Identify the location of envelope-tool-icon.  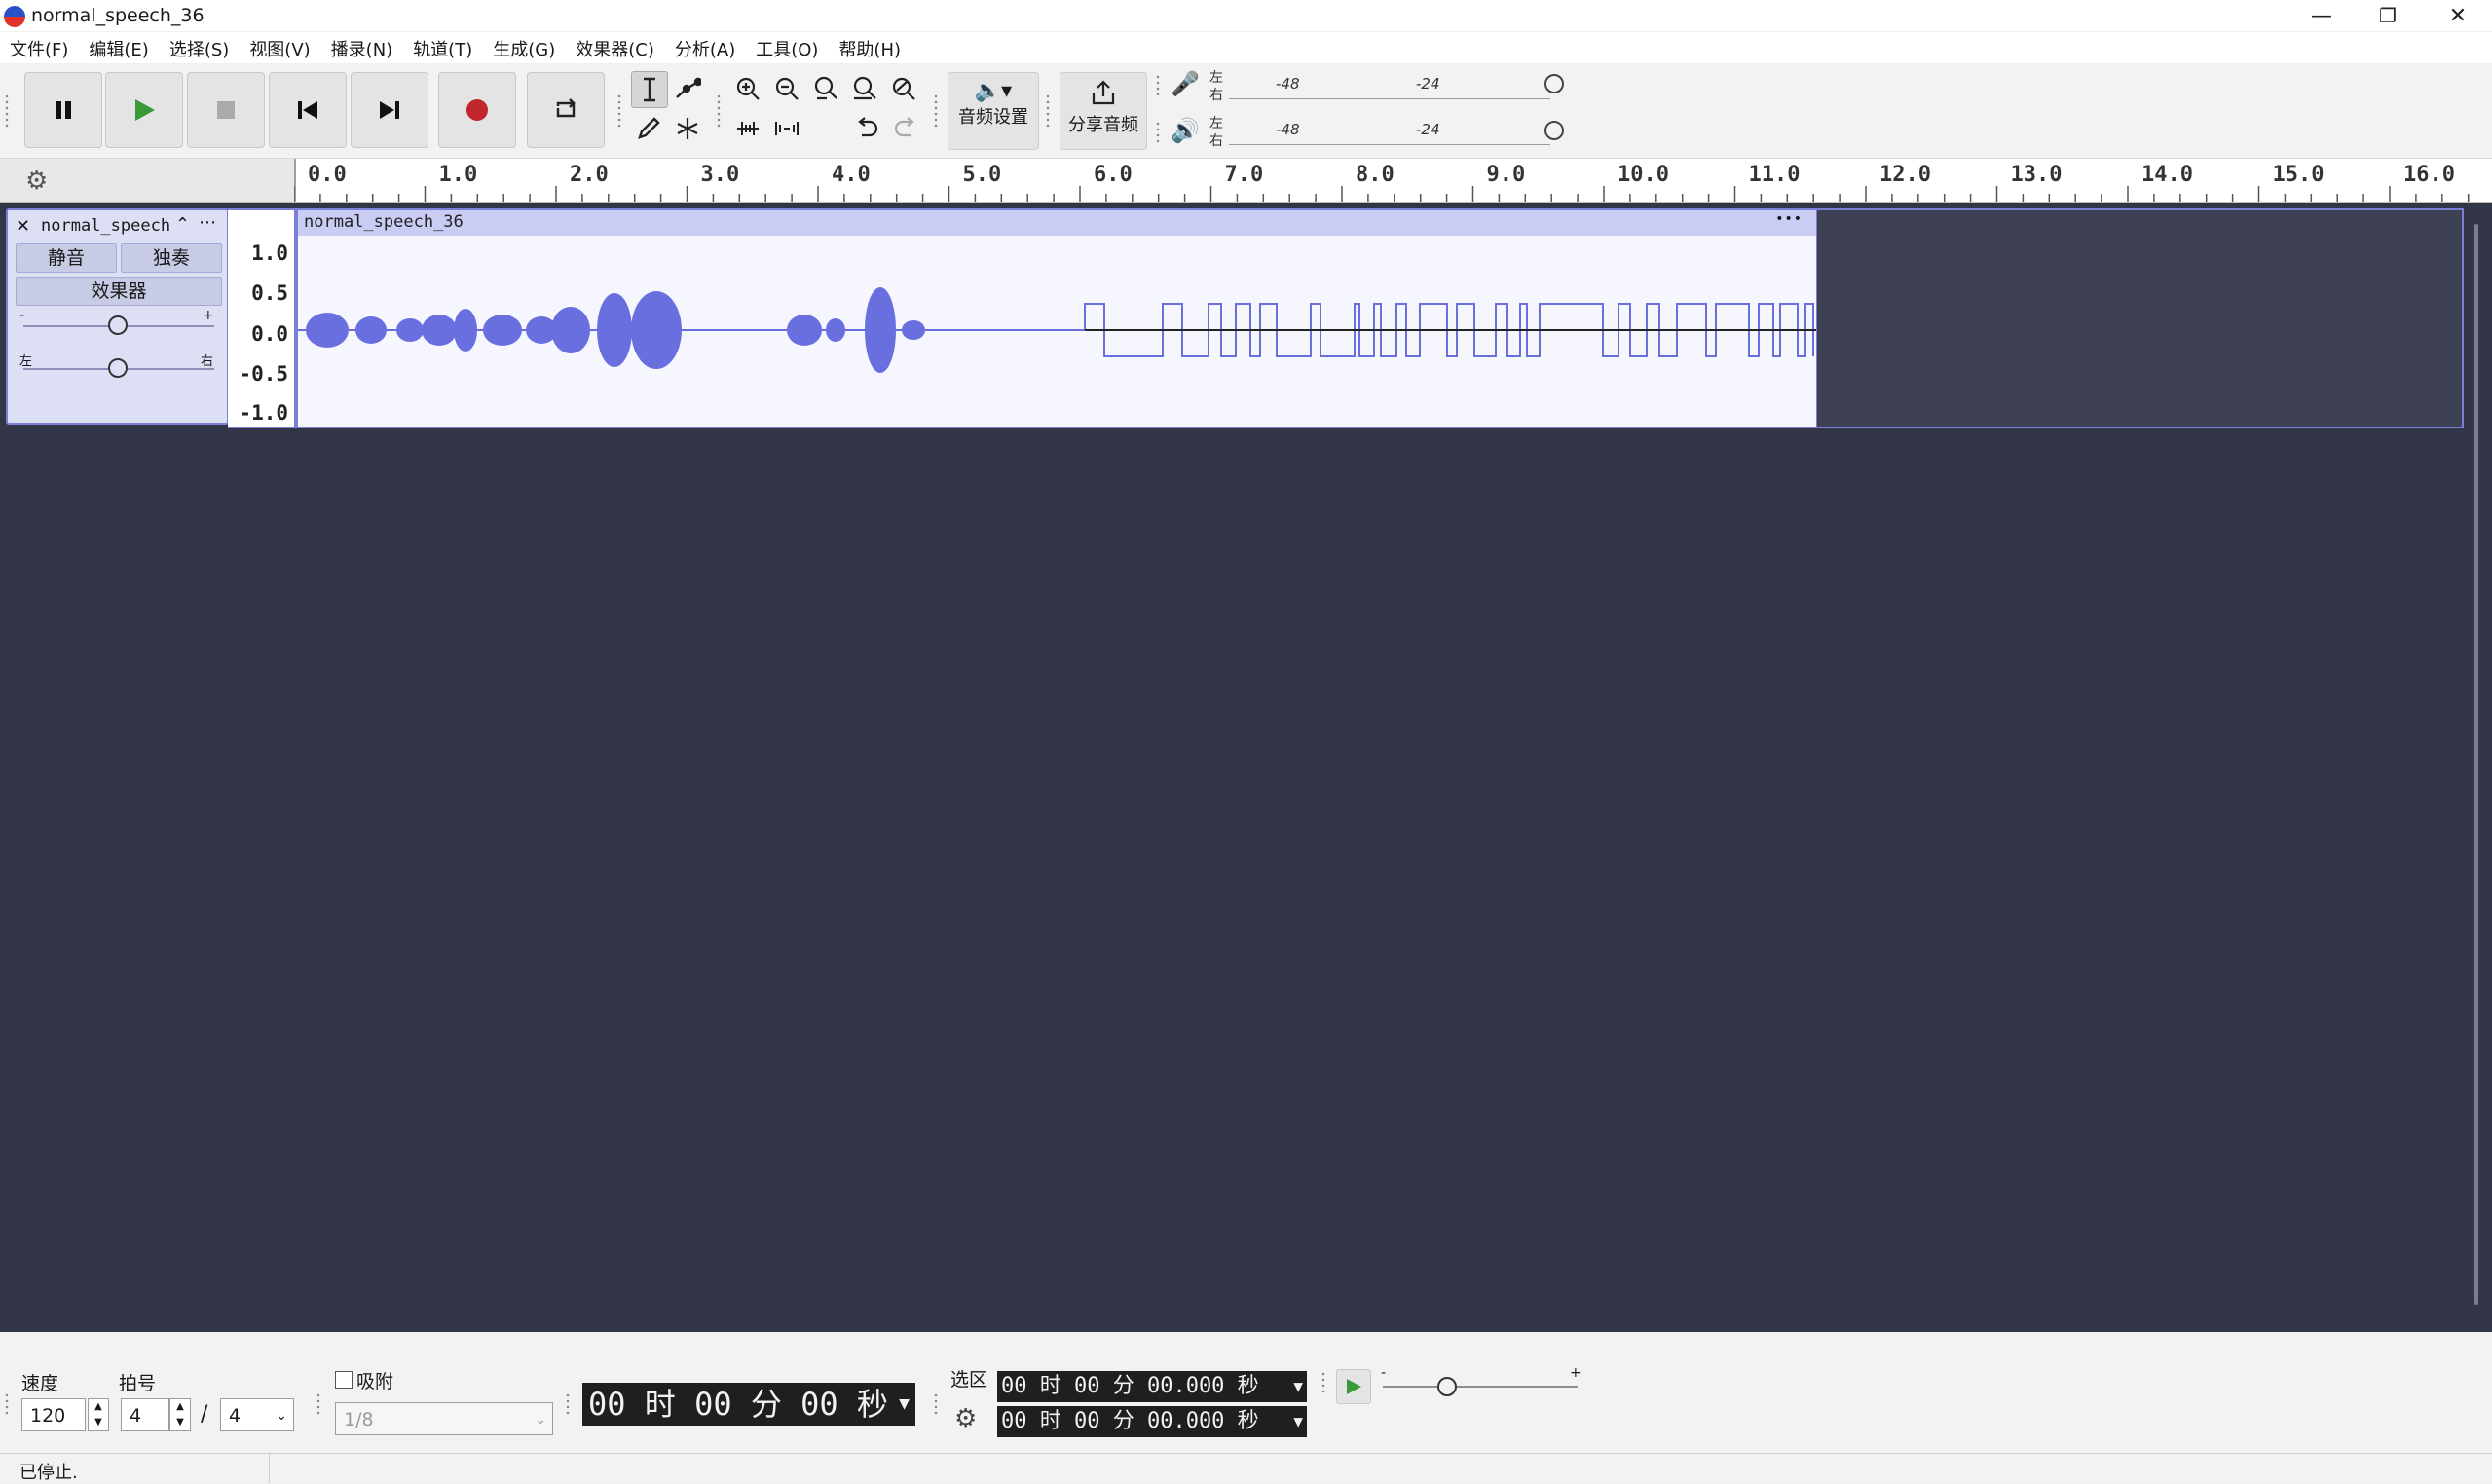
(687, 88).